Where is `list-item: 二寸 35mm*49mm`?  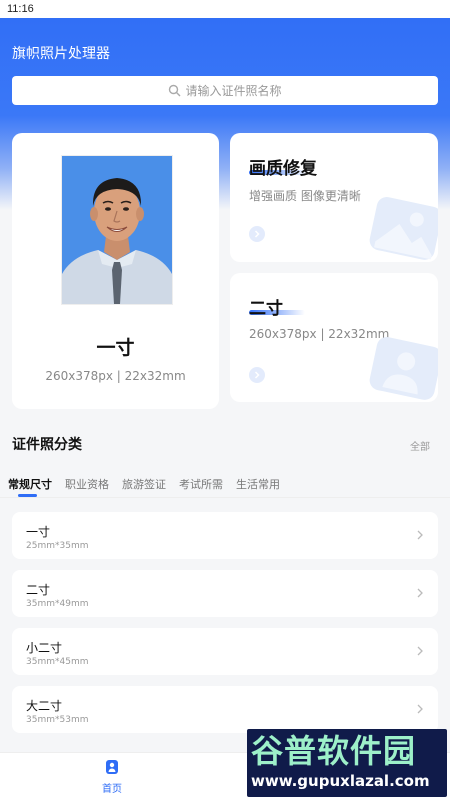
list-item: 二寸 35mm*49mm is located at coordinates (225, 593).